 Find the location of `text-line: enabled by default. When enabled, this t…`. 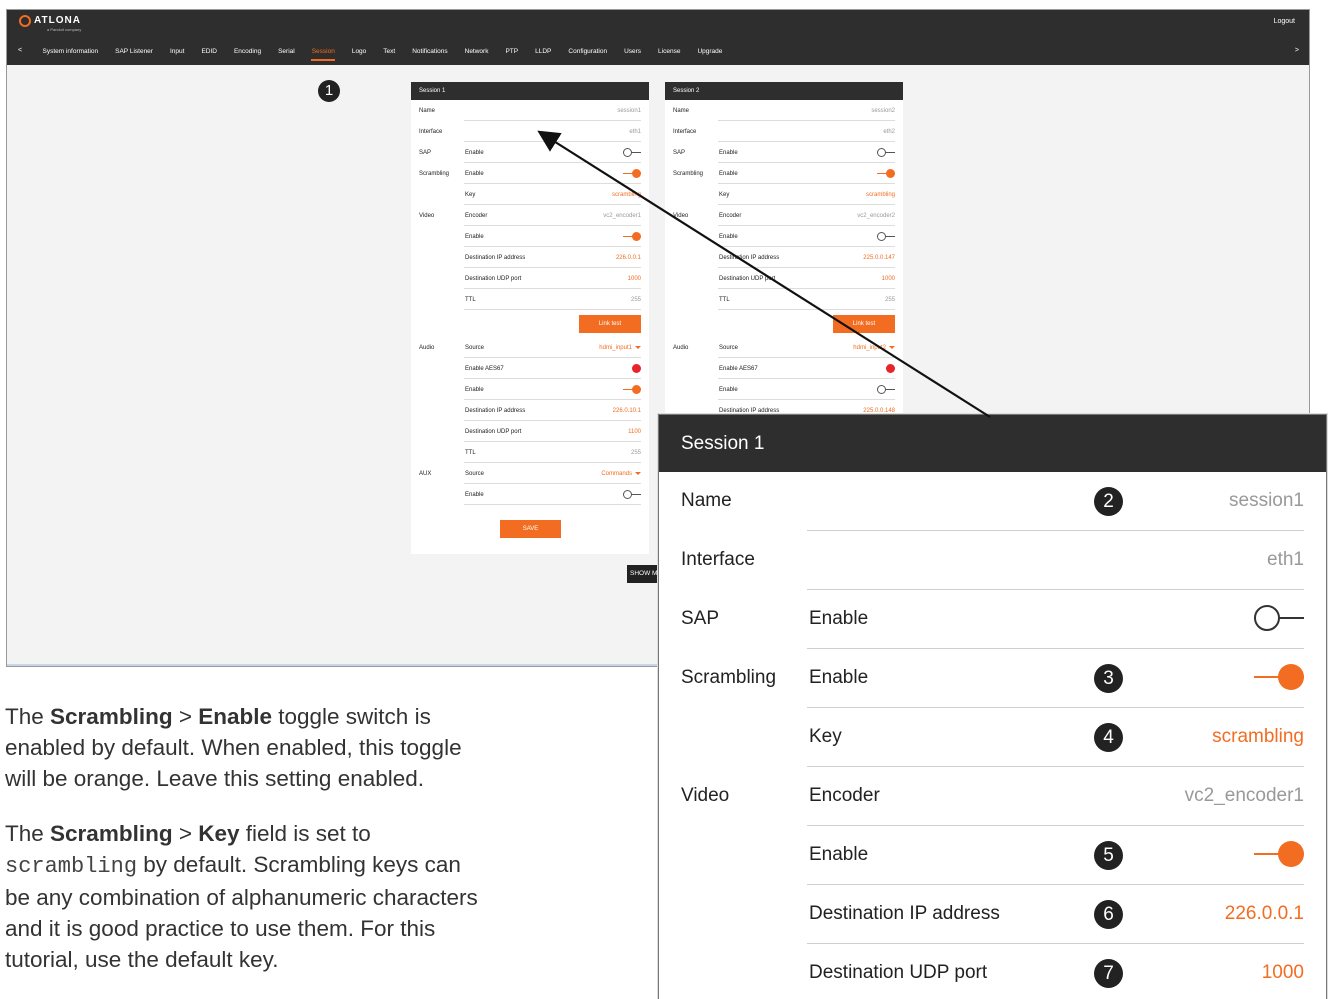

text-line: enabled by default. When enabled, this t… is located at coordinates (233, 747).